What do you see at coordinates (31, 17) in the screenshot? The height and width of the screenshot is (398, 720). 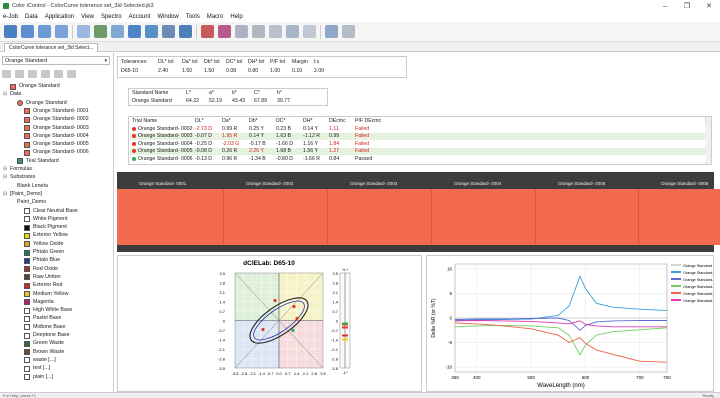 I see `menu-data: Data` at bounding box center [31, 17].